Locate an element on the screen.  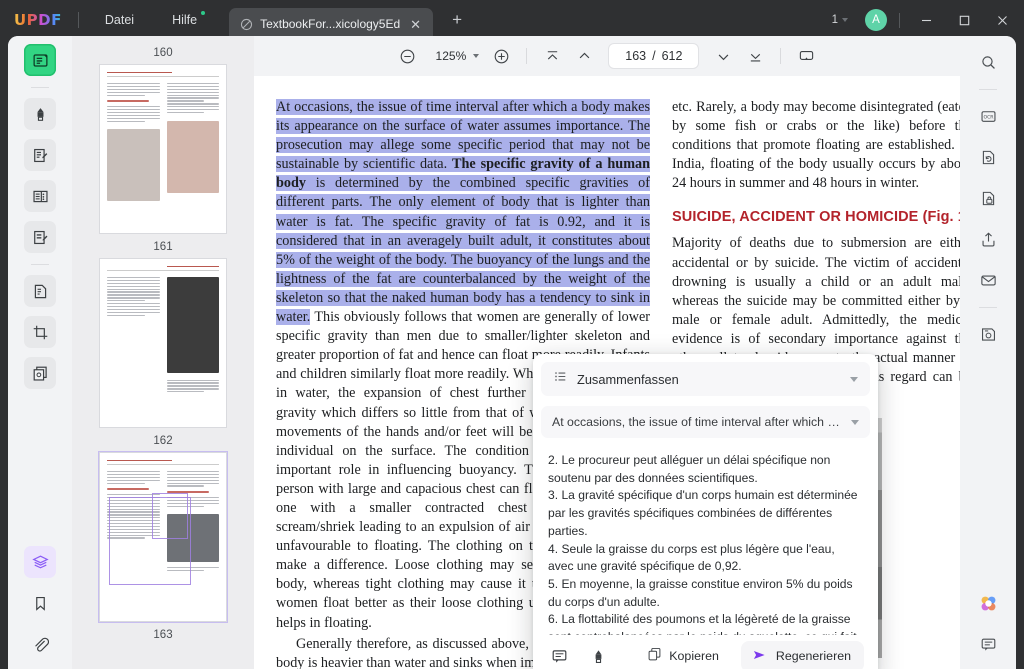
sidebar-item-thumbnails-panel is located at coordinates (40, 562).